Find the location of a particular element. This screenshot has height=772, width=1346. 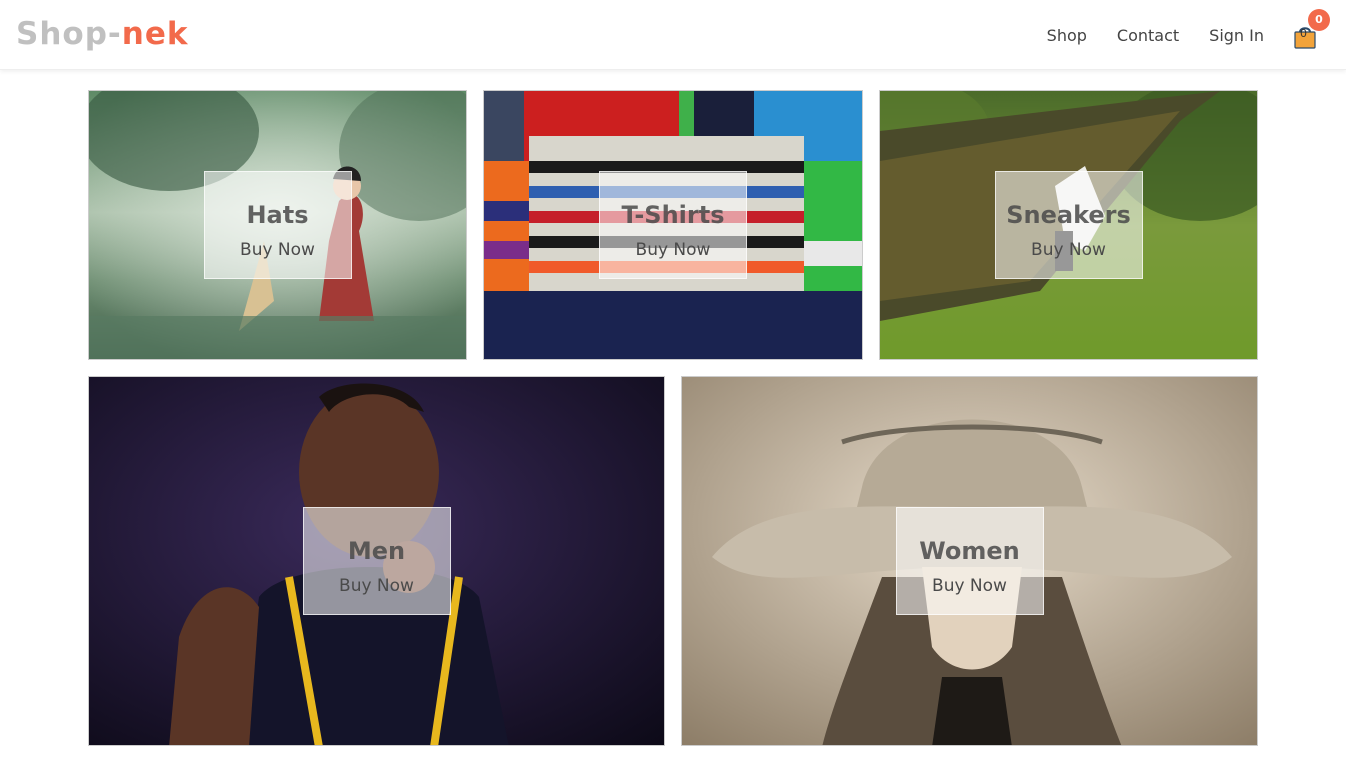

cart-badge: 0 is located at coordinates (1319, 20).